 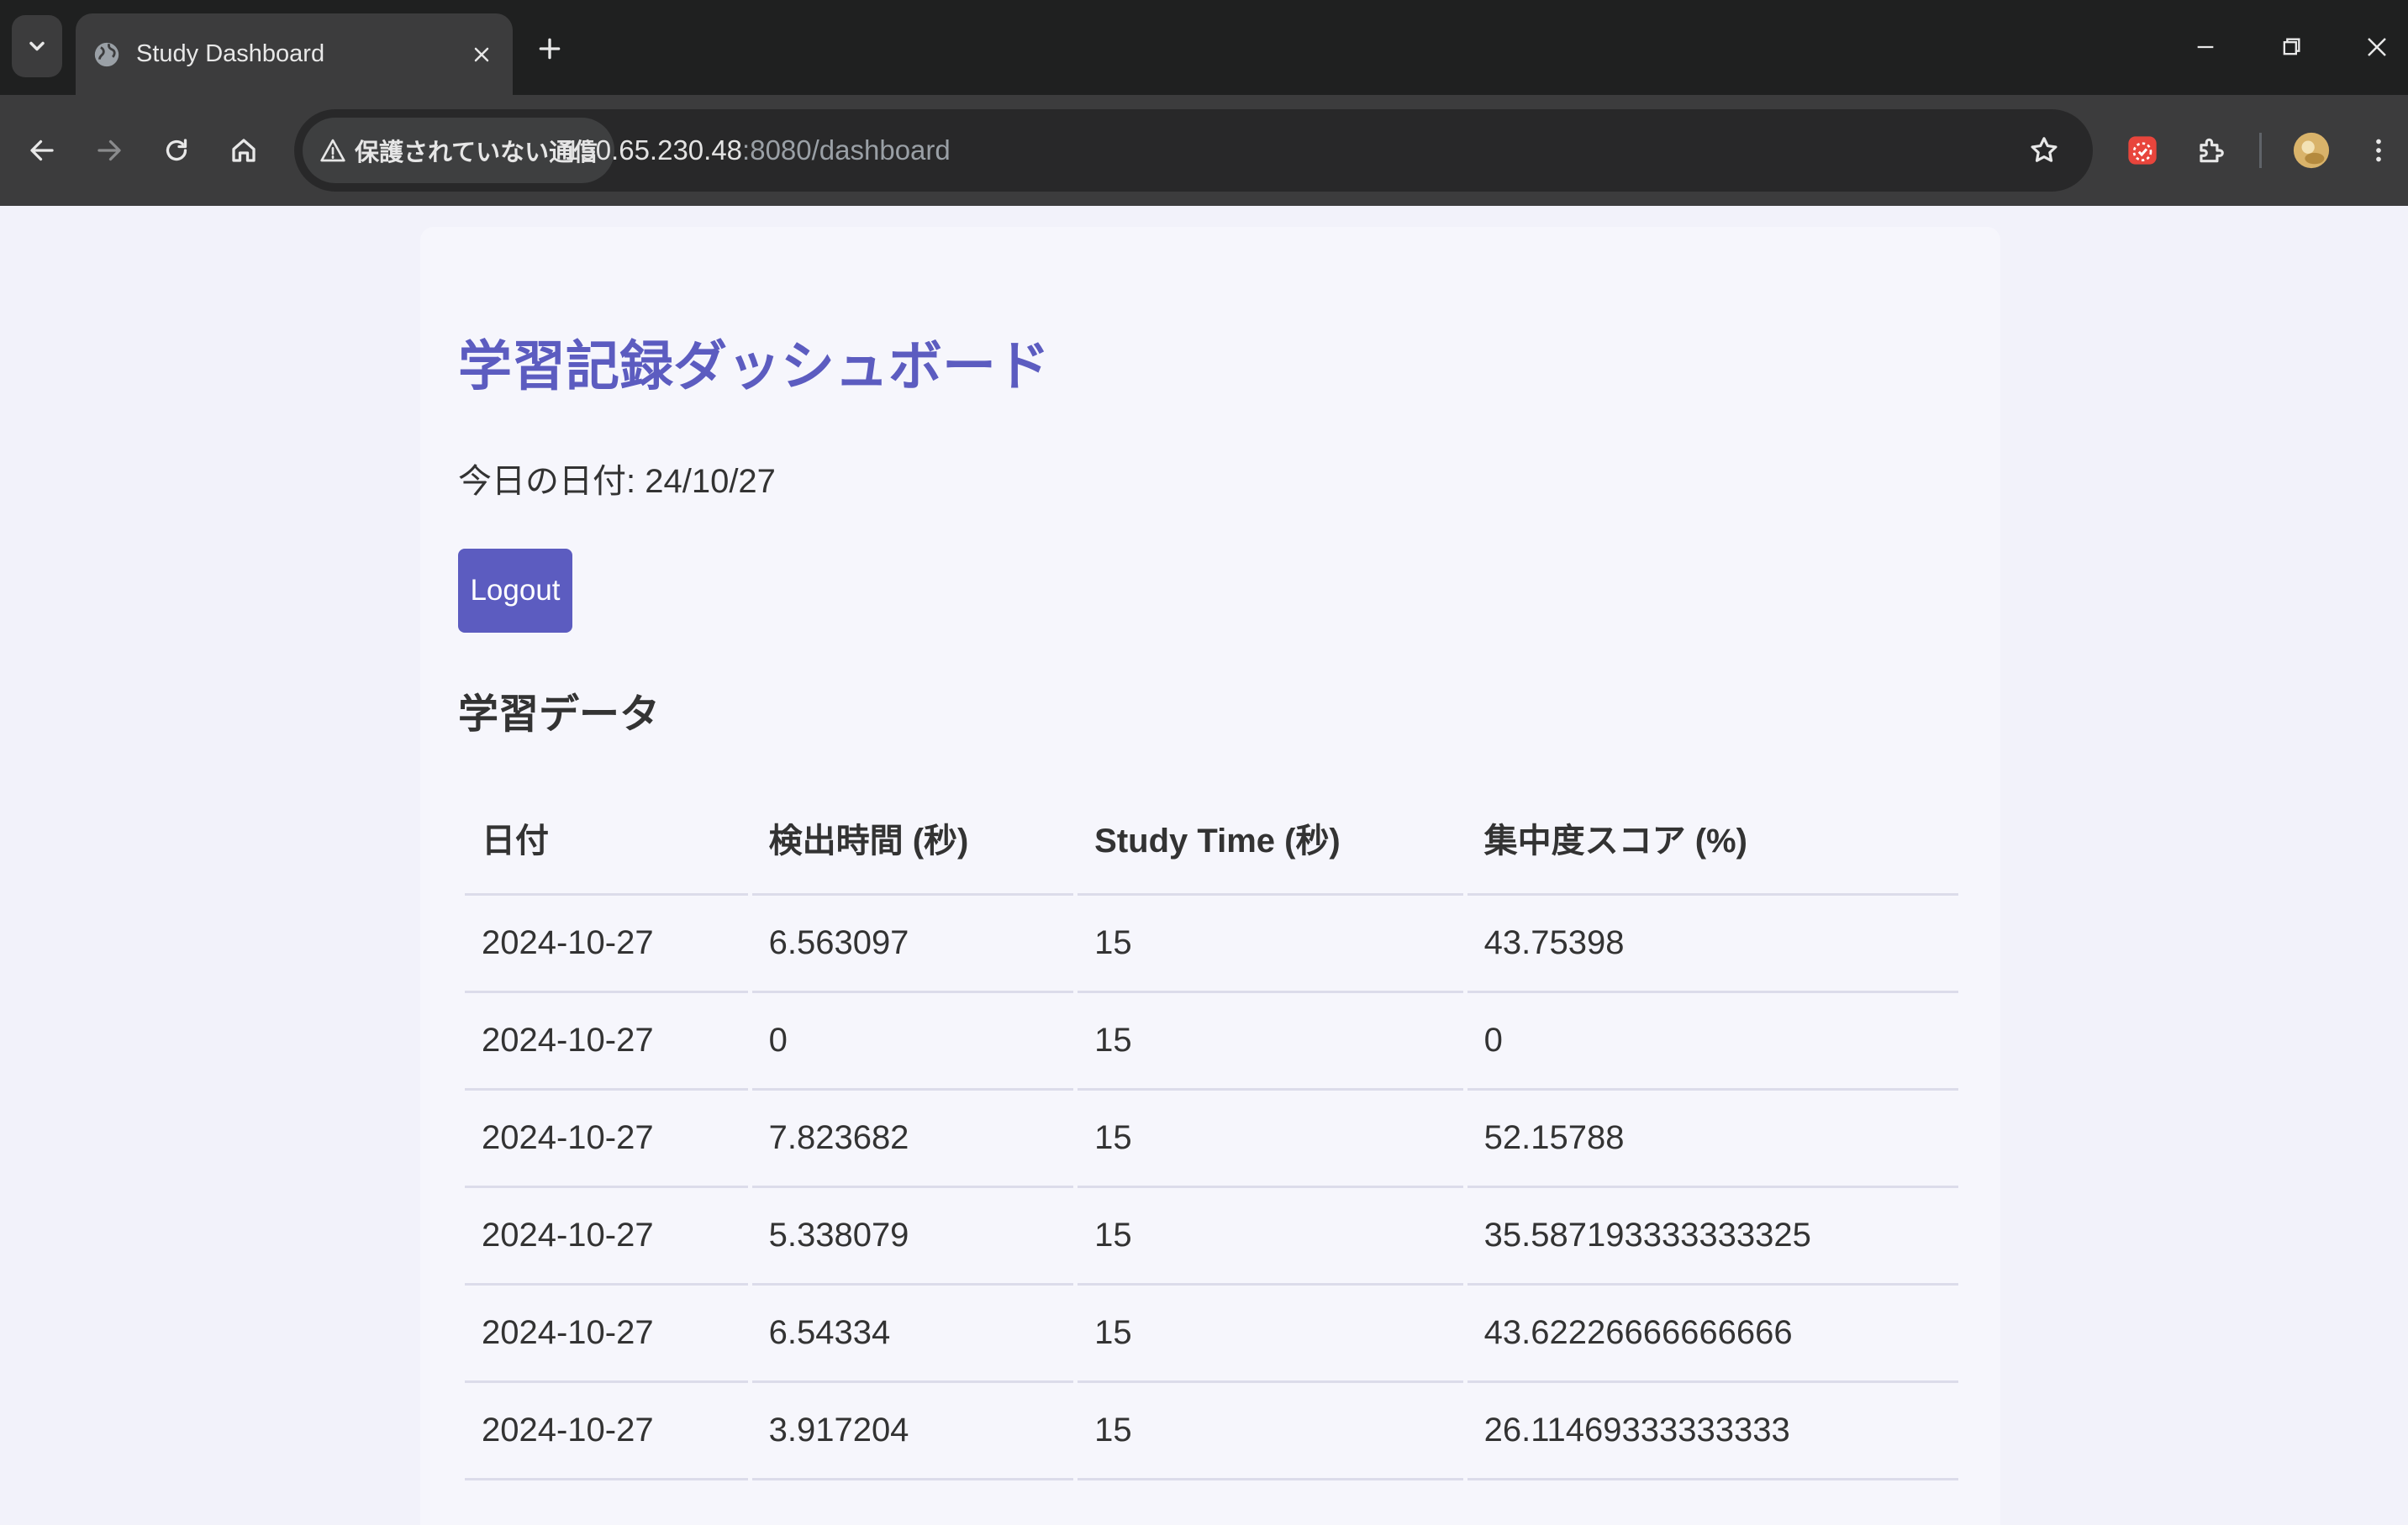 I want to click on table-row: 2024-10-27 6.563097 15 43.75398, so click(x=1211, y=944).